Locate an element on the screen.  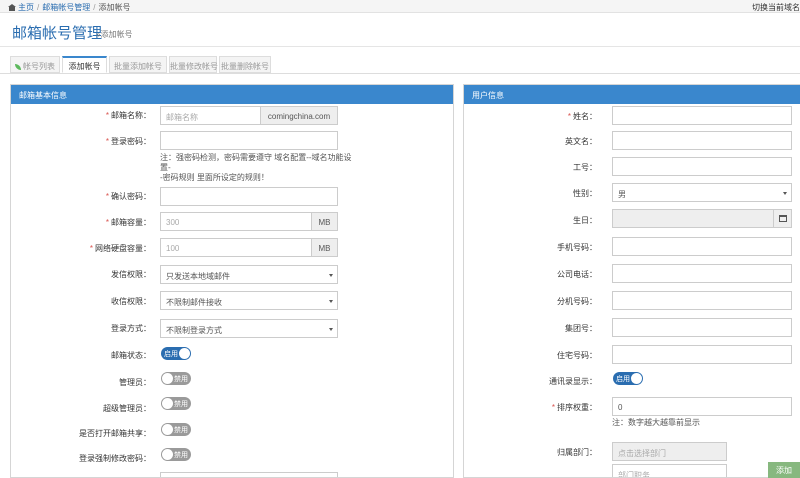
english-name-input is located at coordinates (702, 140).